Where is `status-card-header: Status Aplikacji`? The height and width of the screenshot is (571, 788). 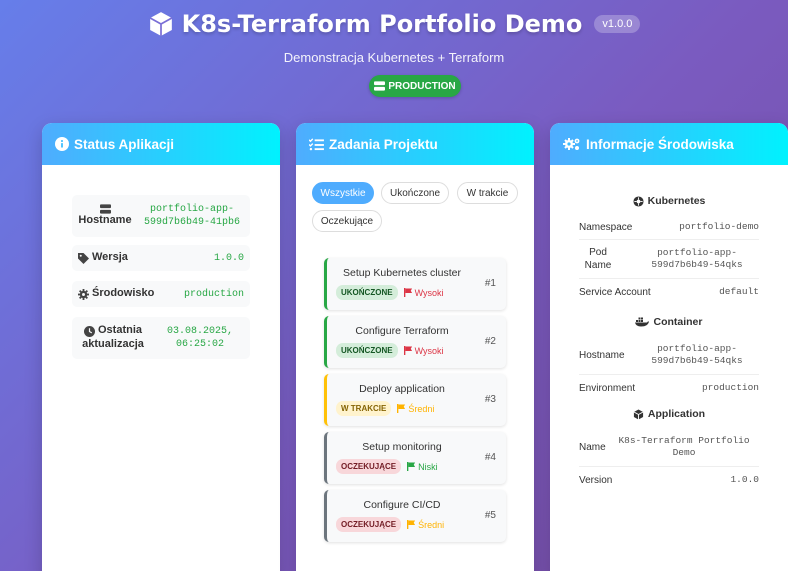
status-card-header: Status Aplikacji is located at coordinates (161, 144).